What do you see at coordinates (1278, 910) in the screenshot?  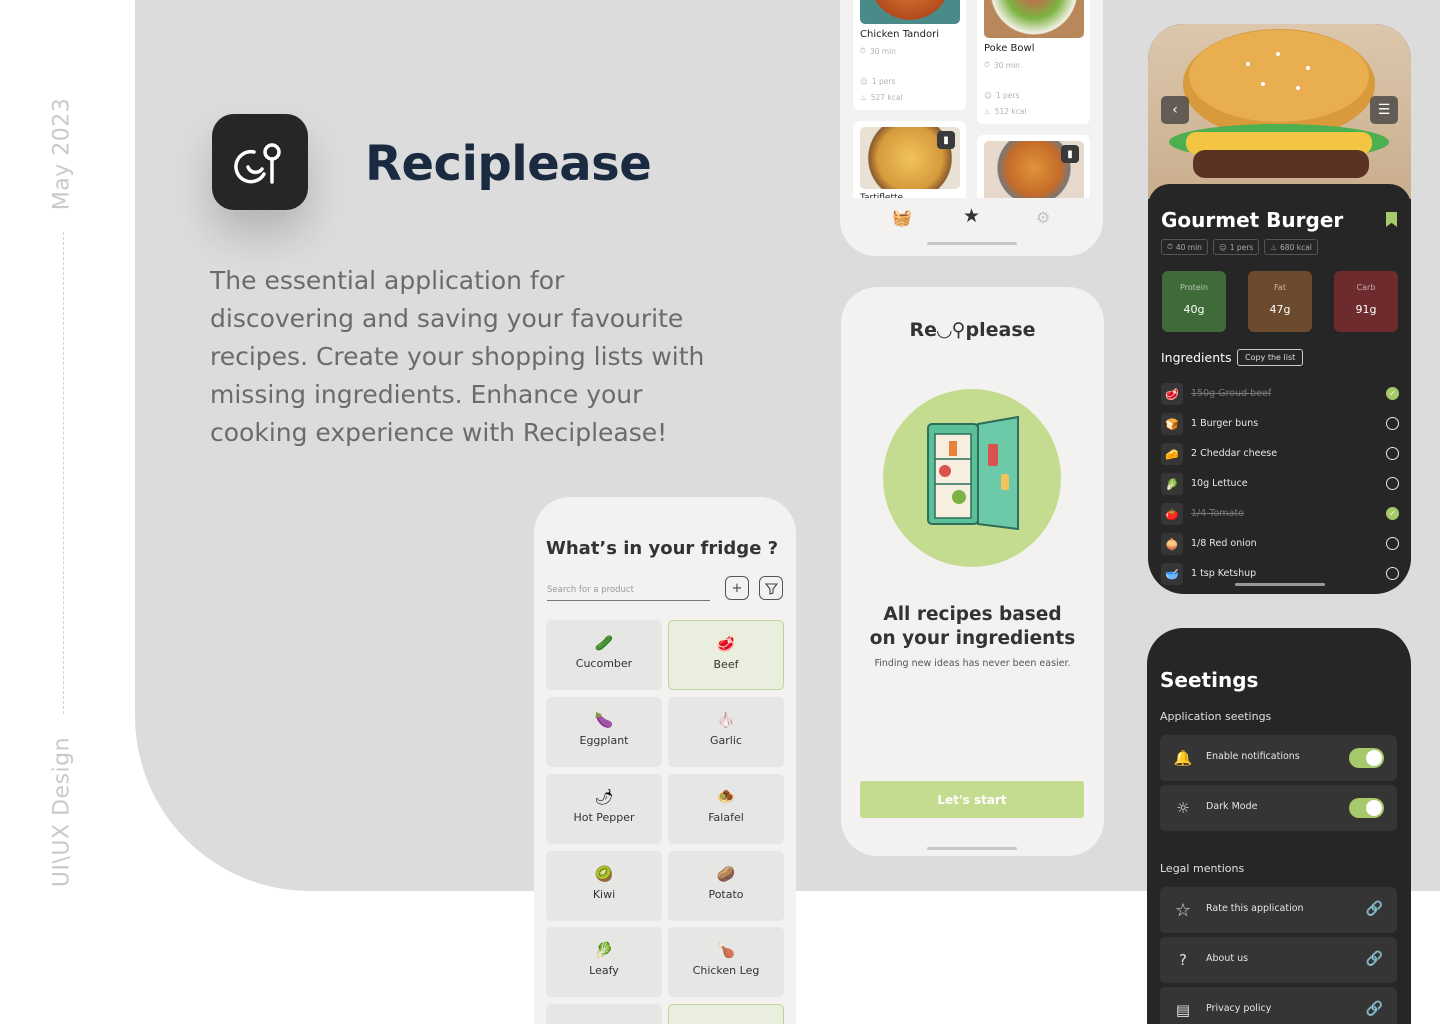 I see `rate-app-row: ☆ Rate this application 🔗` at bounding box center [1278, 910].